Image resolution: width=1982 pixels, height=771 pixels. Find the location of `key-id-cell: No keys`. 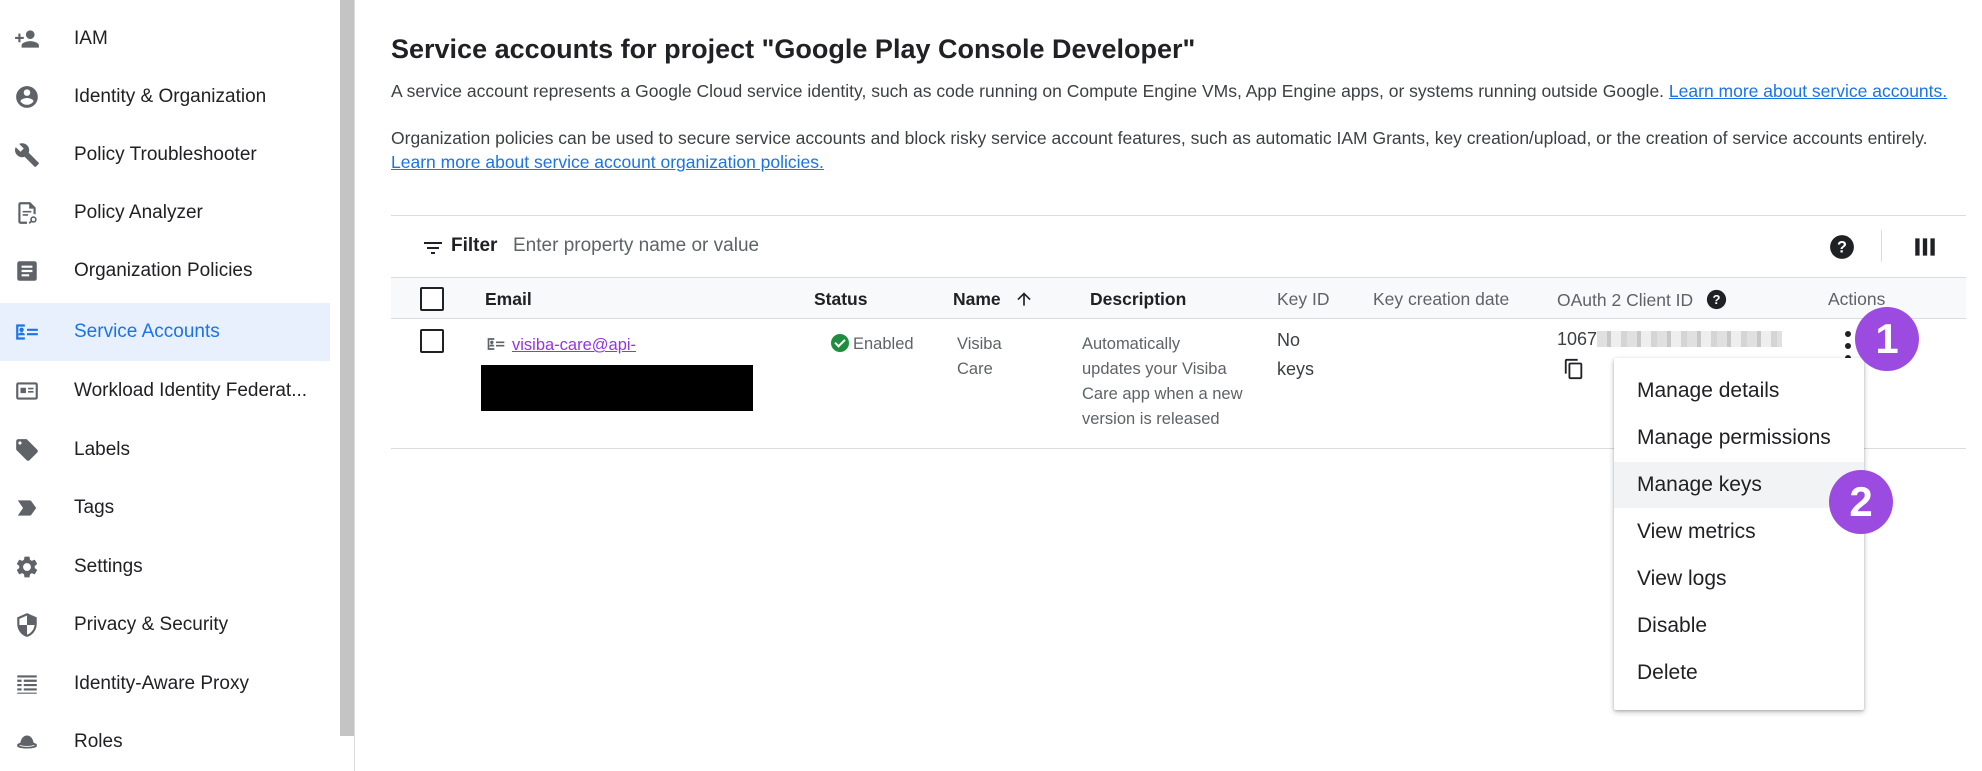

key-id-cell: No keys is located at coordinates (1295, 355).